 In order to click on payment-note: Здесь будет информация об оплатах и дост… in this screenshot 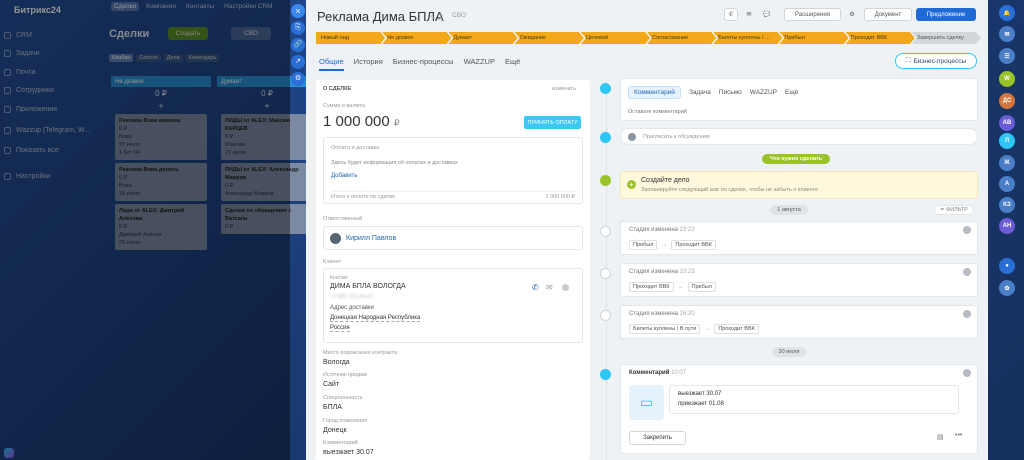, I will do `click(394, 163)`.